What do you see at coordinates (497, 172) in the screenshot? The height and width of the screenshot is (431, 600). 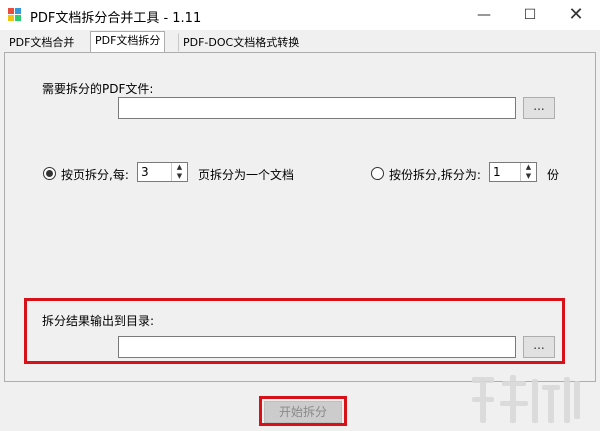 I see `doc-count-value: 1` at bounding box center [497, 172].